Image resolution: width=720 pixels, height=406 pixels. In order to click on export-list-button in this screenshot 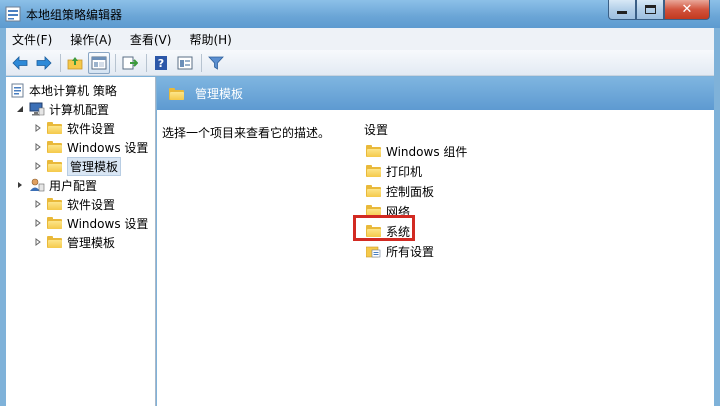, I will do `click(130, 63)`.